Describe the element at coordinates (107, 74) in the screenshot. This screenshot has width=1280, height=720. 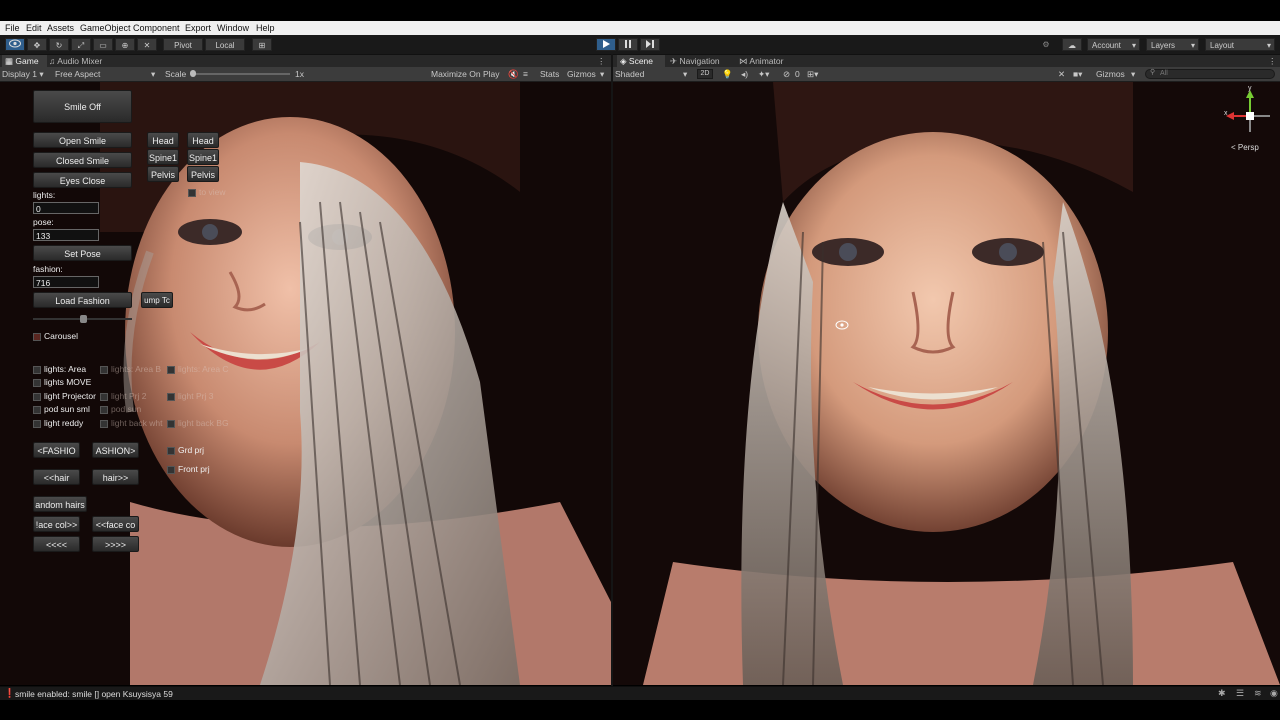
I see `aspect-dropdown: Free Aspect ▾` at that location.